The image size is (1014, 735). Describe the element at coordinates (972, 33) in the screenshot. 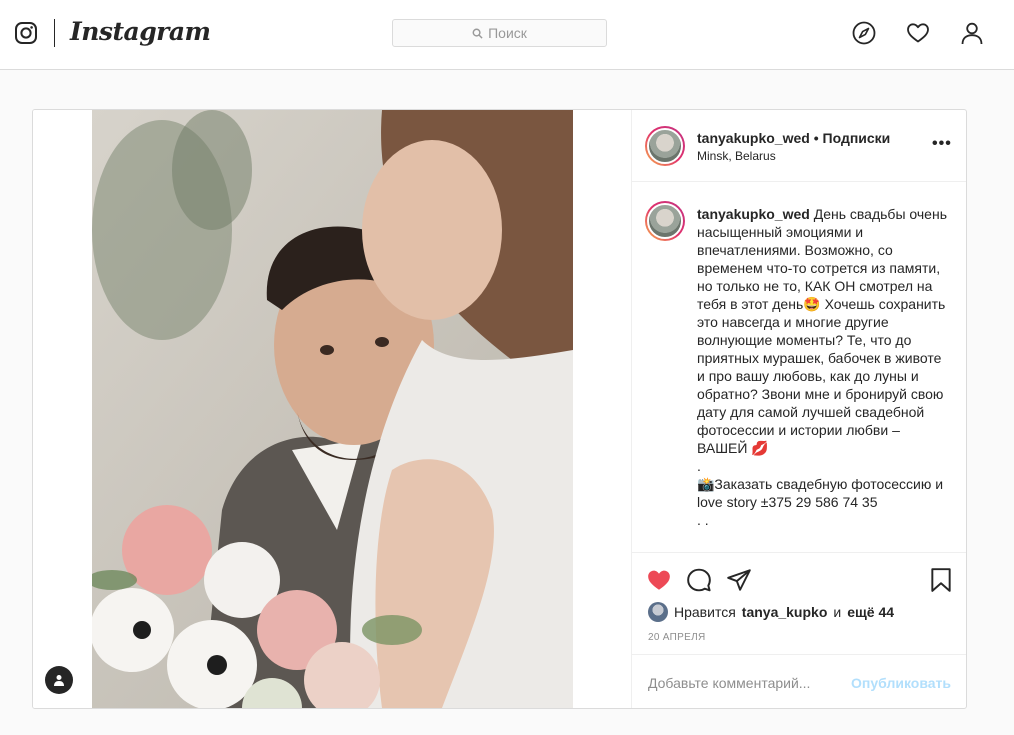

I see `profile-user-icon` at that location.